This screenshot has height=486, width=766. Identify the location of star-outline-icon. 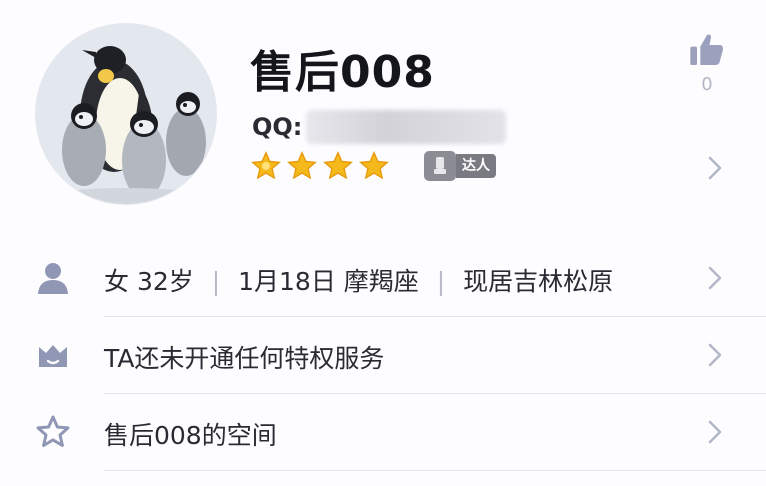
(53, 432).